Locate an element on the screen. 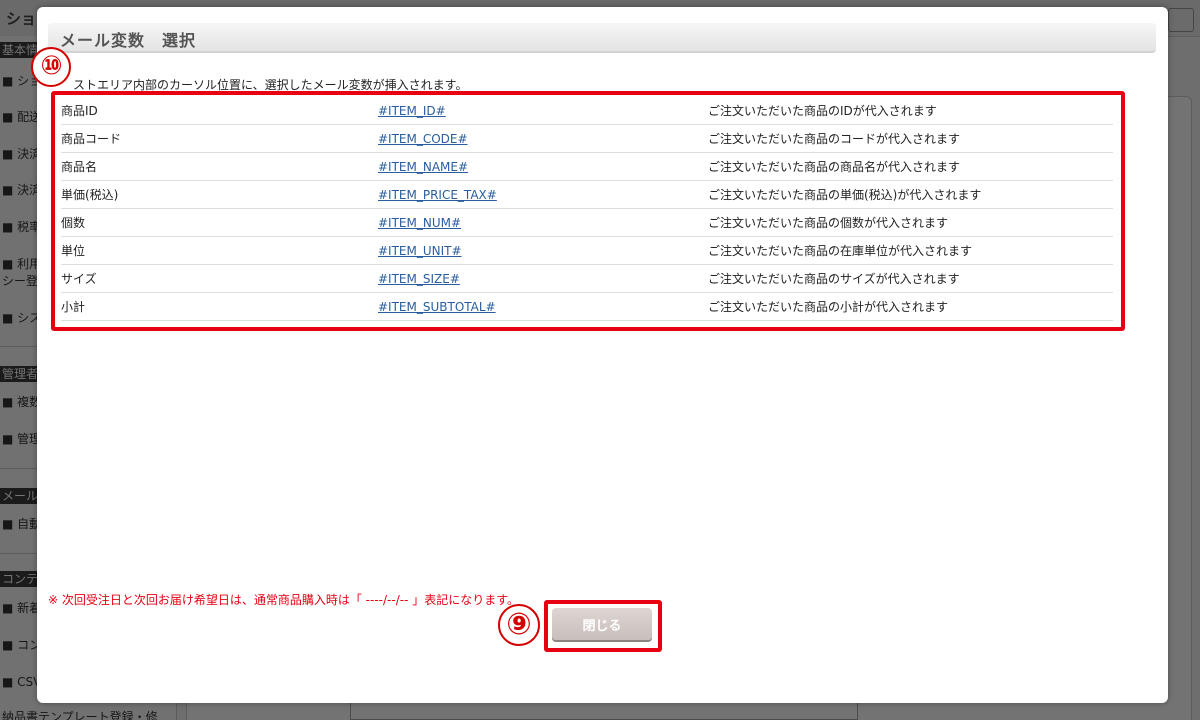 The height and width of the screenshot is (720, 1200). variable-cell: #ITEM_NUM# is located at coordinates (543, 222).